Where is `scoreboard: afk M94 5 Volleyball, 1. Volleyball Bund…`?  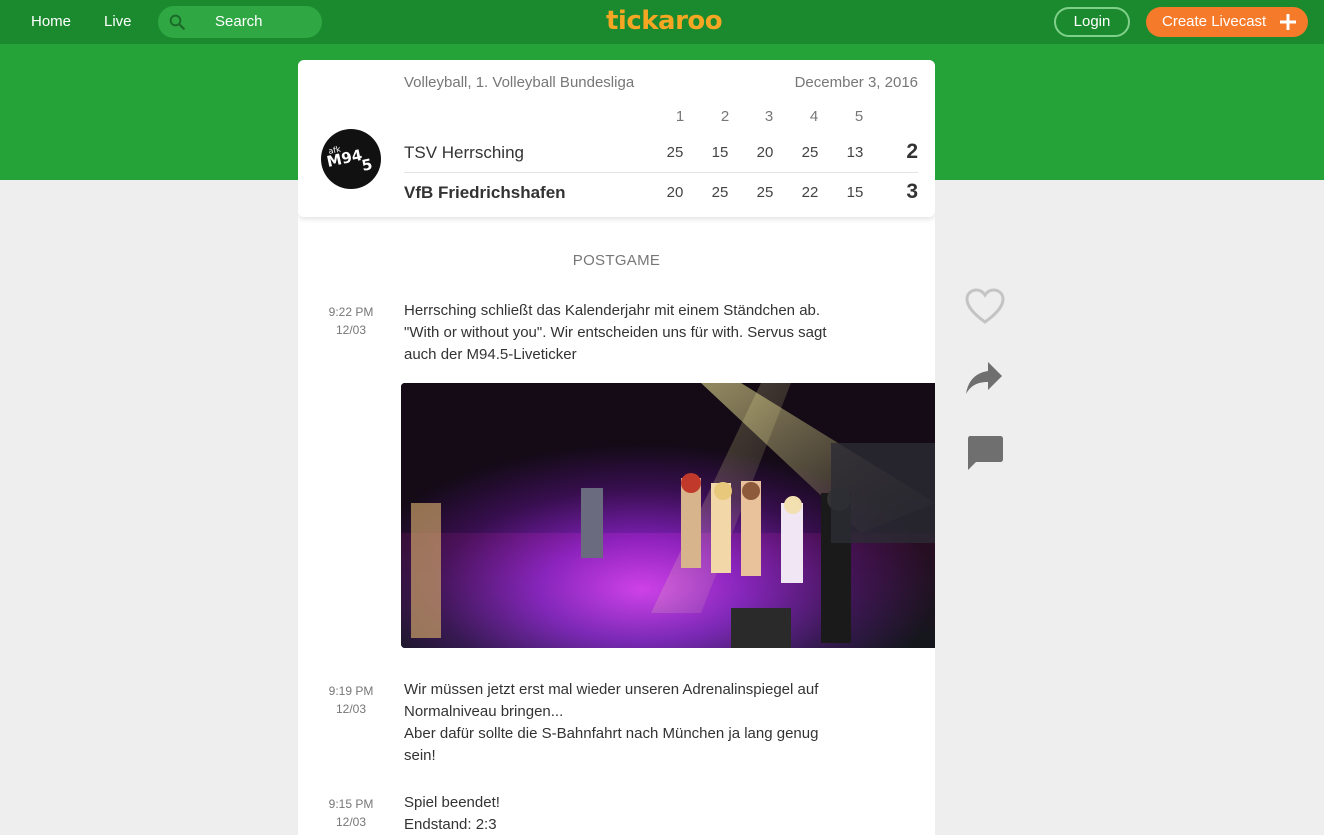 scoreboard: afk M94 5 Volleyball, 1. Volleyball Bund… is located at coordinates (616, 138).